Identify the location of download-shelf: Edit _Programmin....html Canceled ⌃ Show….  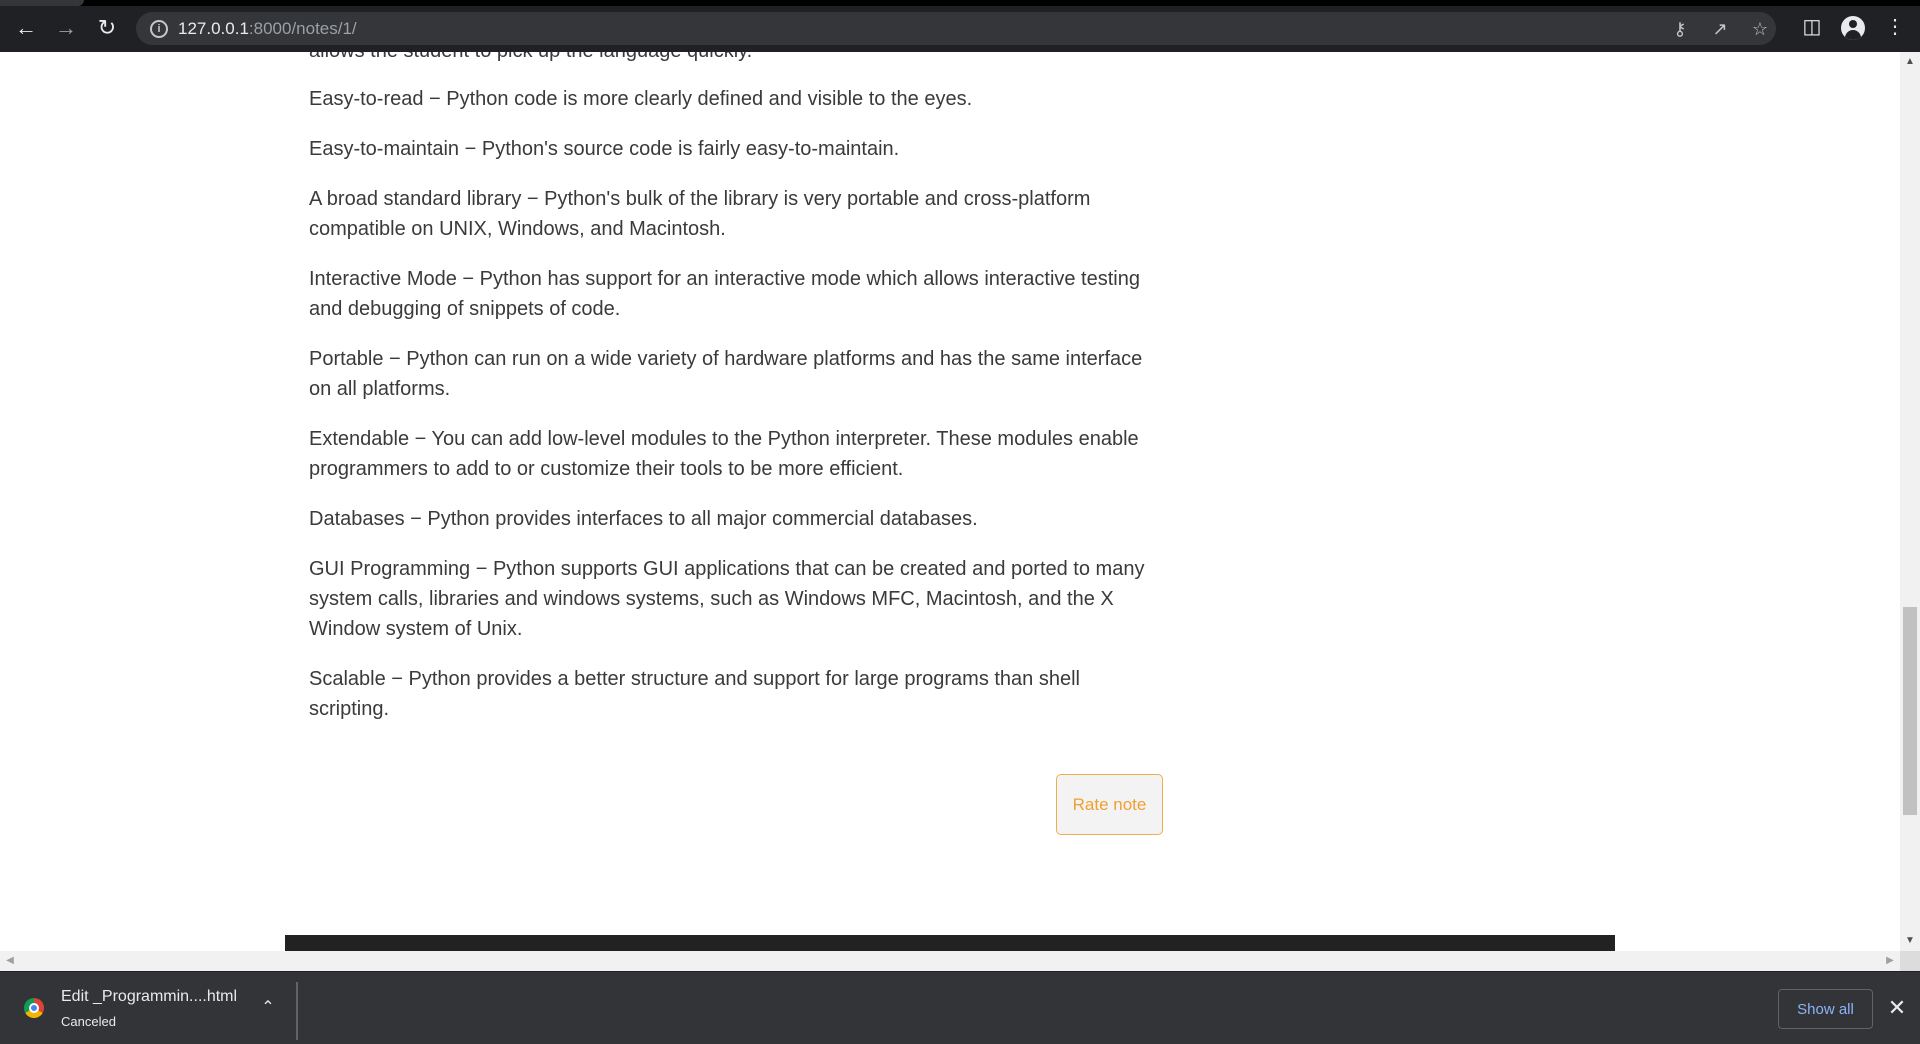
(960, 1007).